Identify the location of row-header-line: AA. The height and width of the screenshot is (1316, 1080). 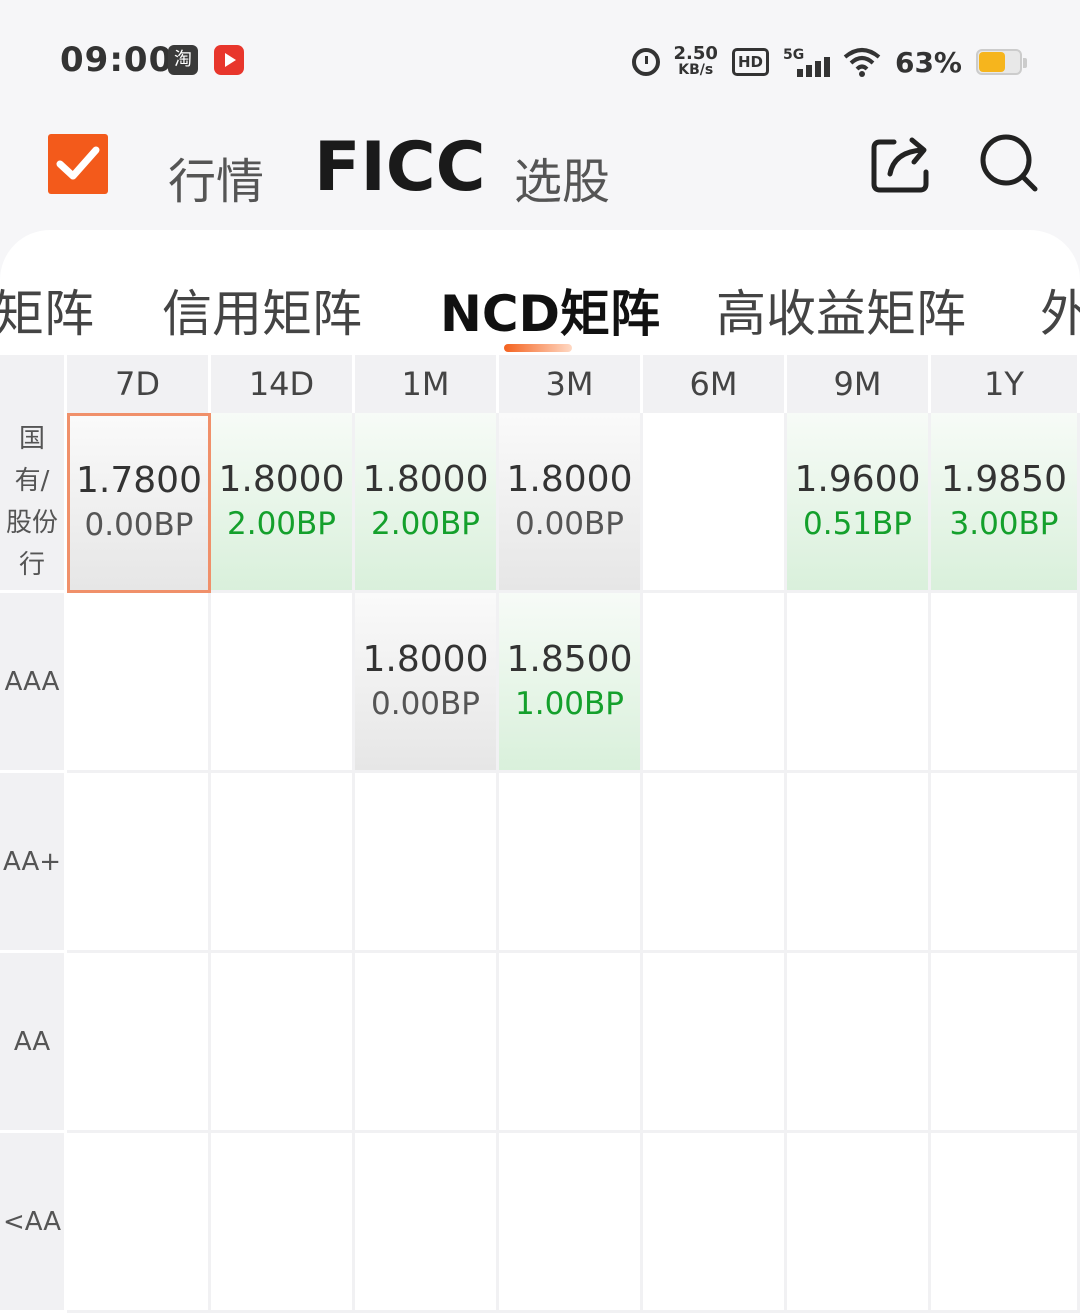
(32, 1041).